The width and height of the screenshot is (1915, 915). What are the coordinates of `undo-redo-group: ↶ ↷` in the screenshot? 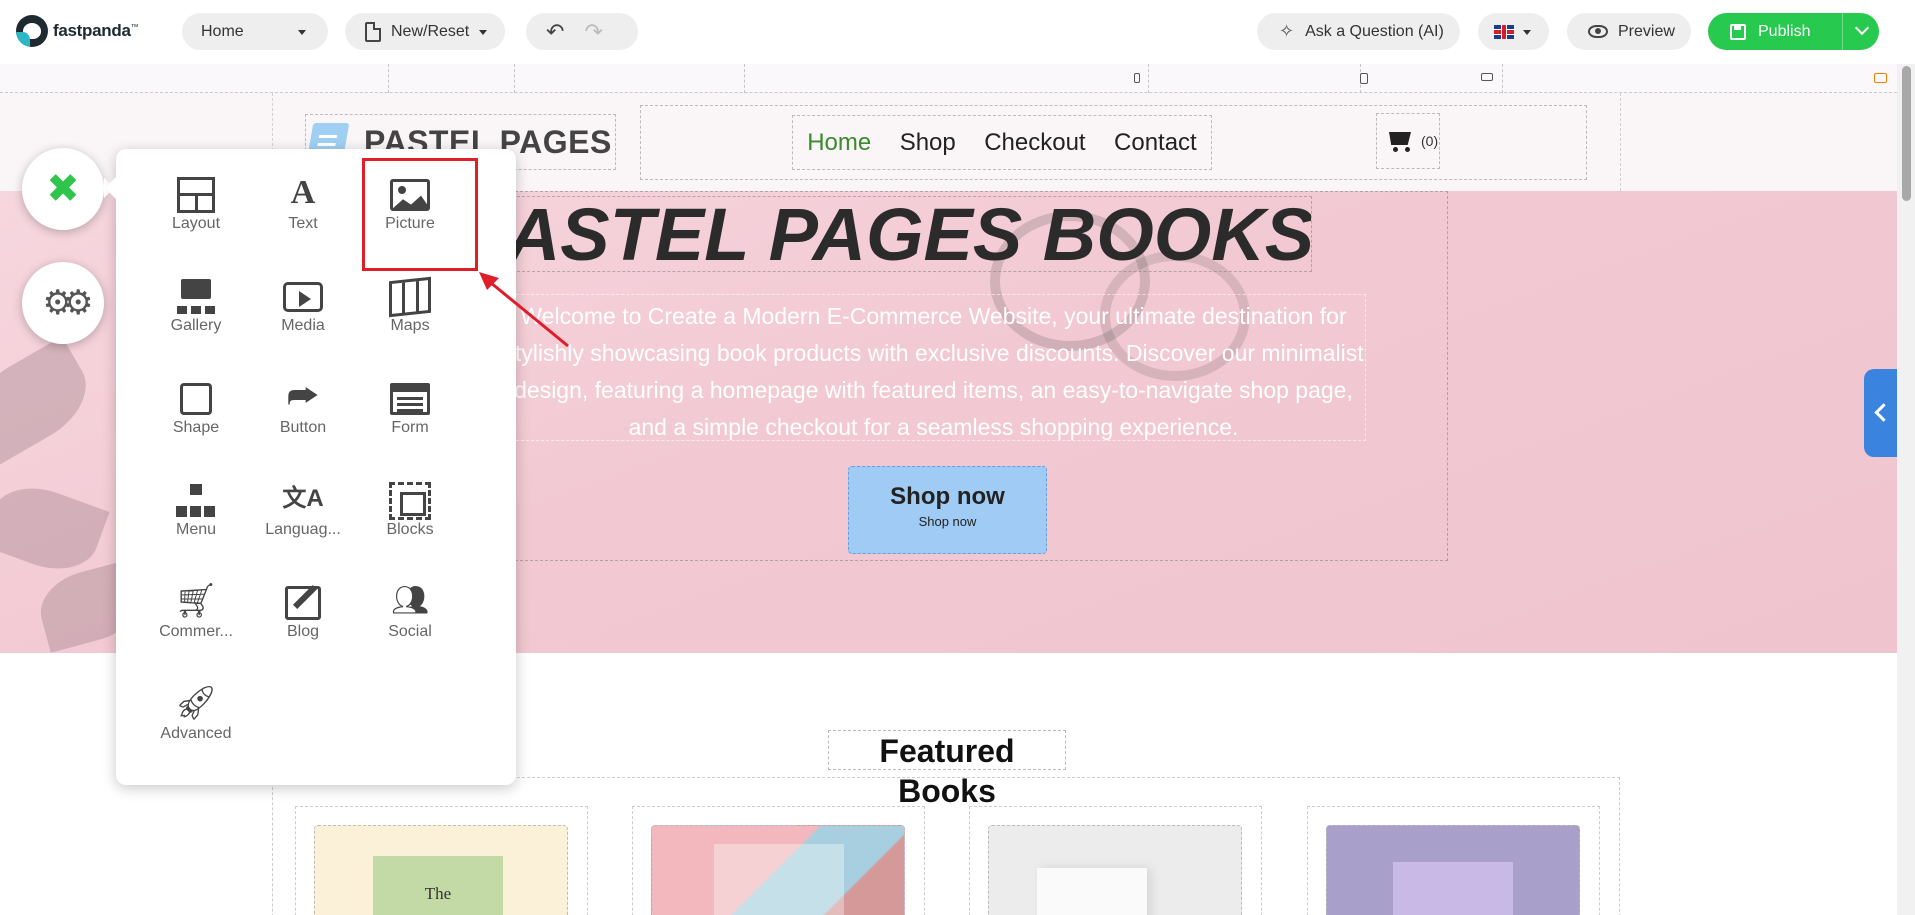 It's located at (582, 31).